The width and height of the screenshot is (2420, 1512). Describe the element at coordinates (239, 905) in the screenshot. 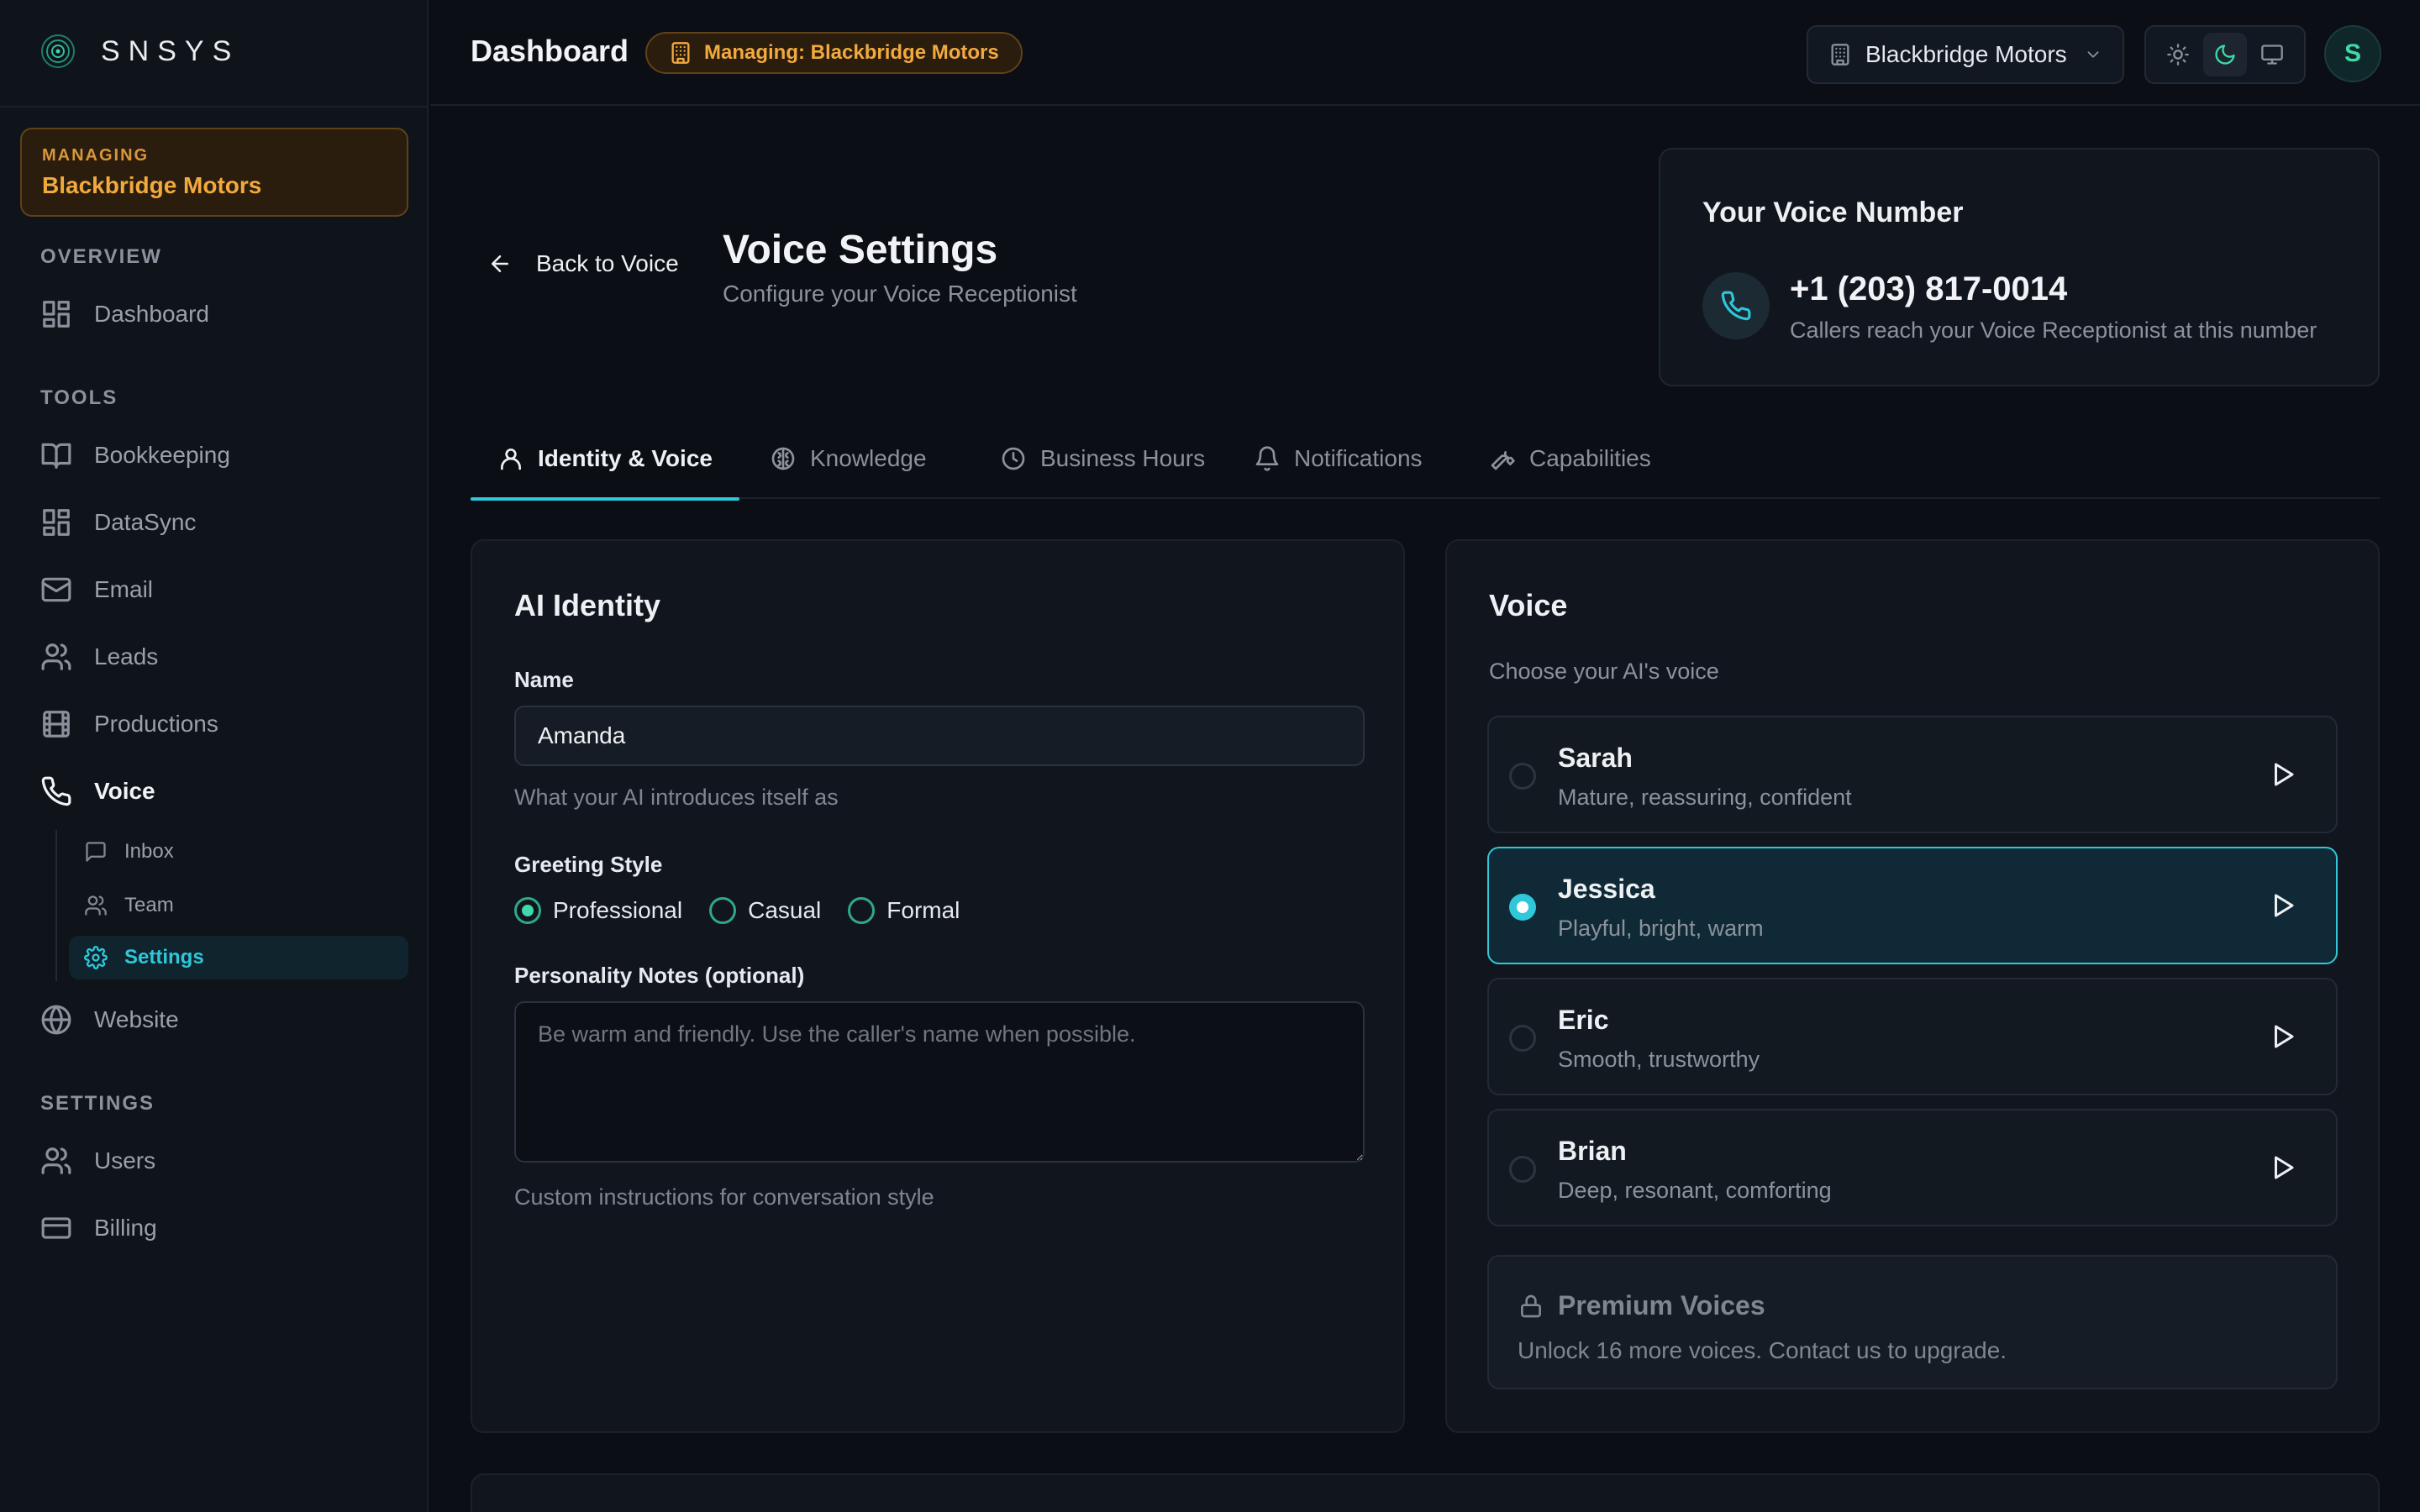

I see `sidebar-subitem-team: Team` at that location.